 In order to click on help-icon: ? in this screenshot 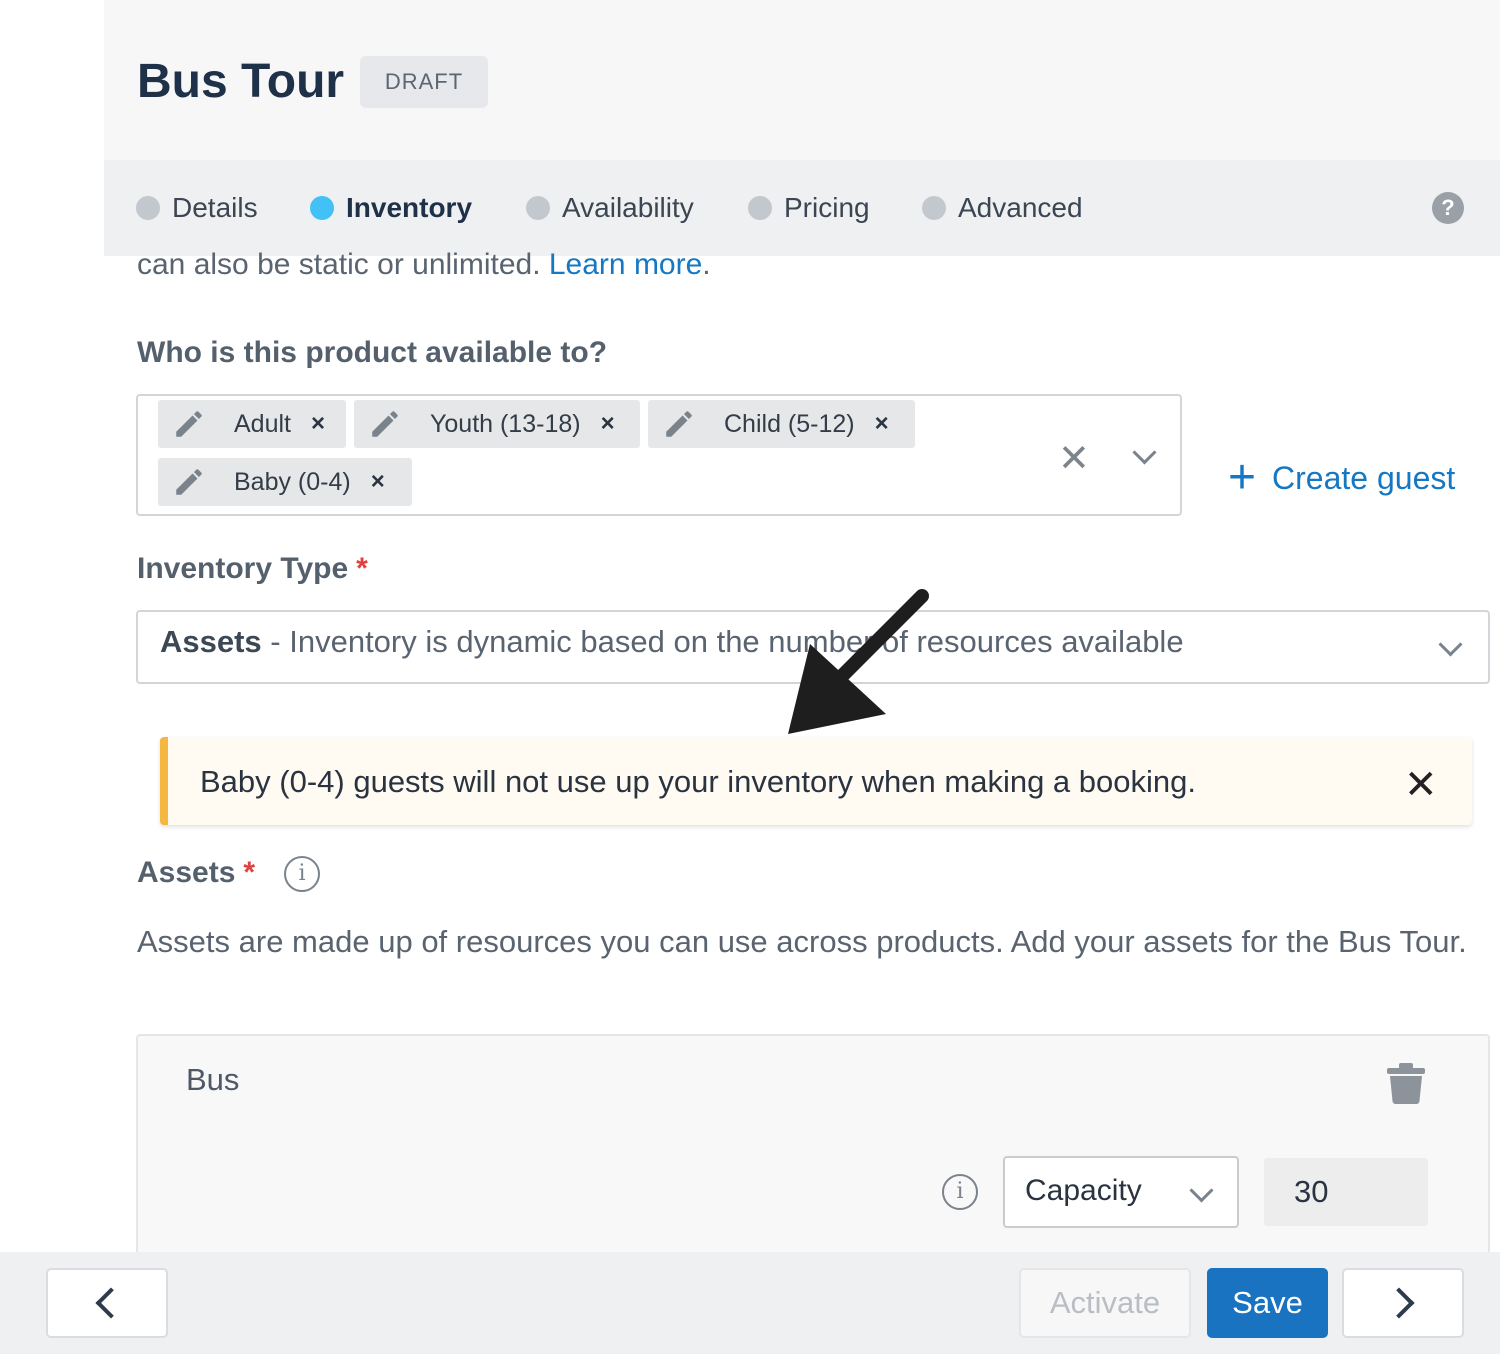, I will do `click(1448, 208)`.